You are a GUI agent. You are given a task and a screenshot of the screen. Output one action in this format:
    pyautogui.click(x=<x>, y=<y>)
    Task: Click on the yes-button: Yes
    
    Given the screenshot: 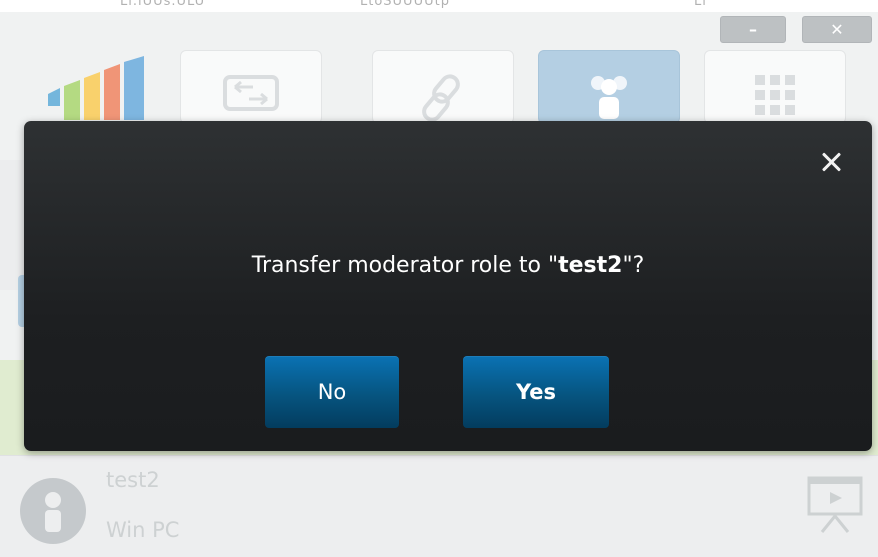 What is the action you would take?
    pyautogui.click(x=536, y=392)
    